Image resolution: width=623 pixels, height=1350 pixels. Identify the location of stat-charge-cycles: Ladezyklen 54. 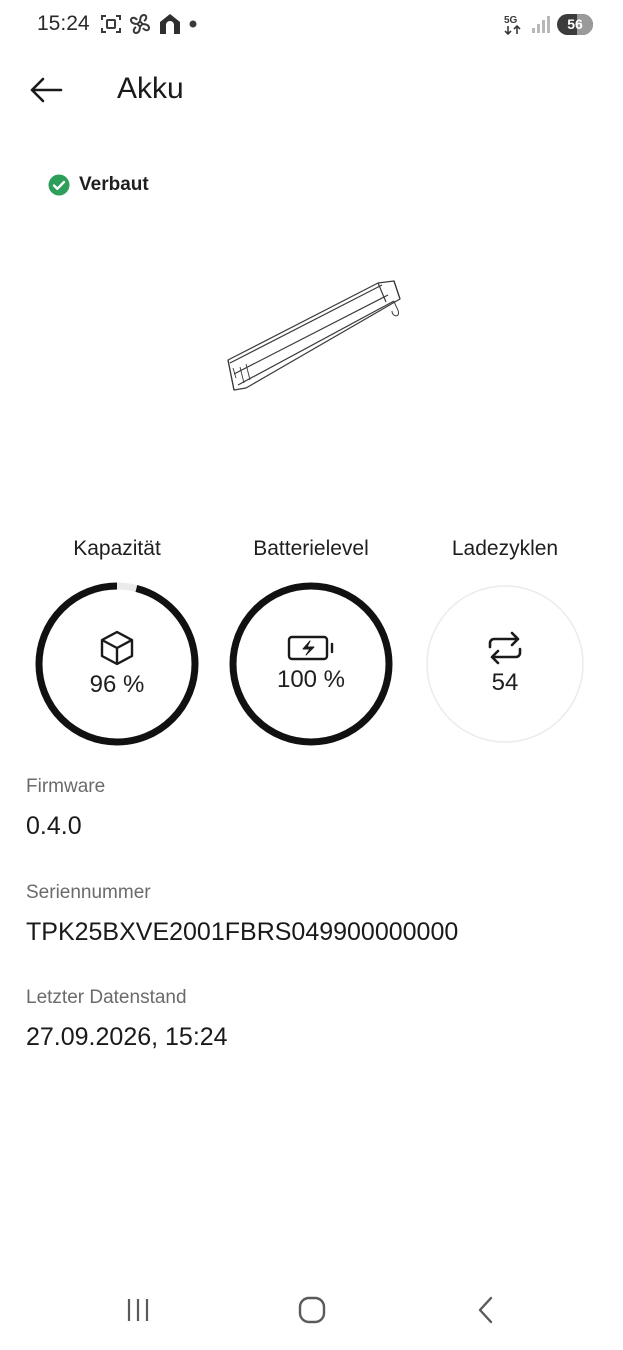
(505, 642).